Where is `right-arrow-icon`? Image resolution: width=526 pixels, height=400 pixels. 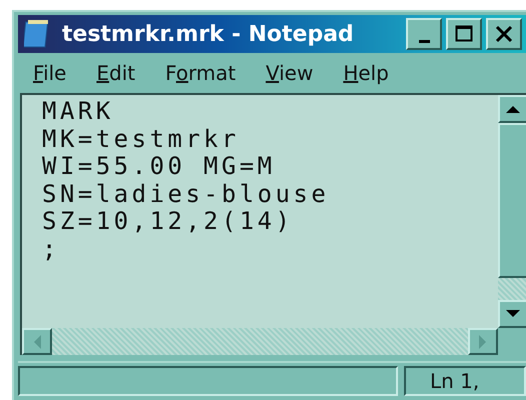
right-arrow-icon is located at coordinates (483, 342).